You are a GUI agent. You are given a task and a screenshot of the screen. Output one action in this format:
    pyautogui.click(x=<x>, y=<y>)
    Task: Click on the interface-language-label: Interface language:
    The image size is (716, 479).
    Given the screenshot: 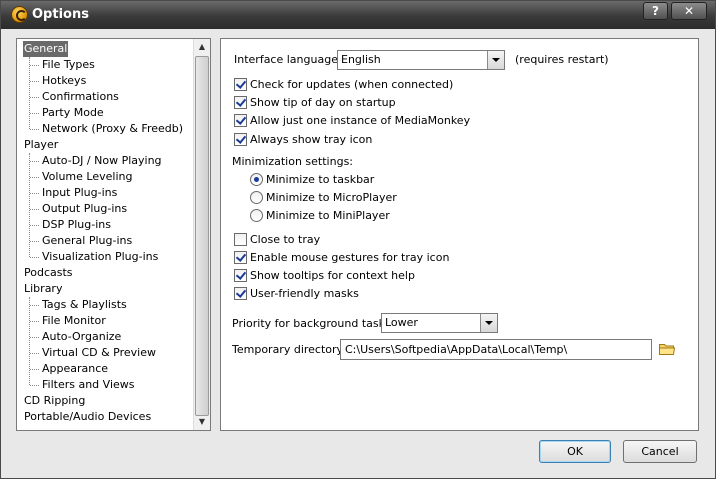 What is the action you would take?
    pyautogui.click(x=288, y=59)
    